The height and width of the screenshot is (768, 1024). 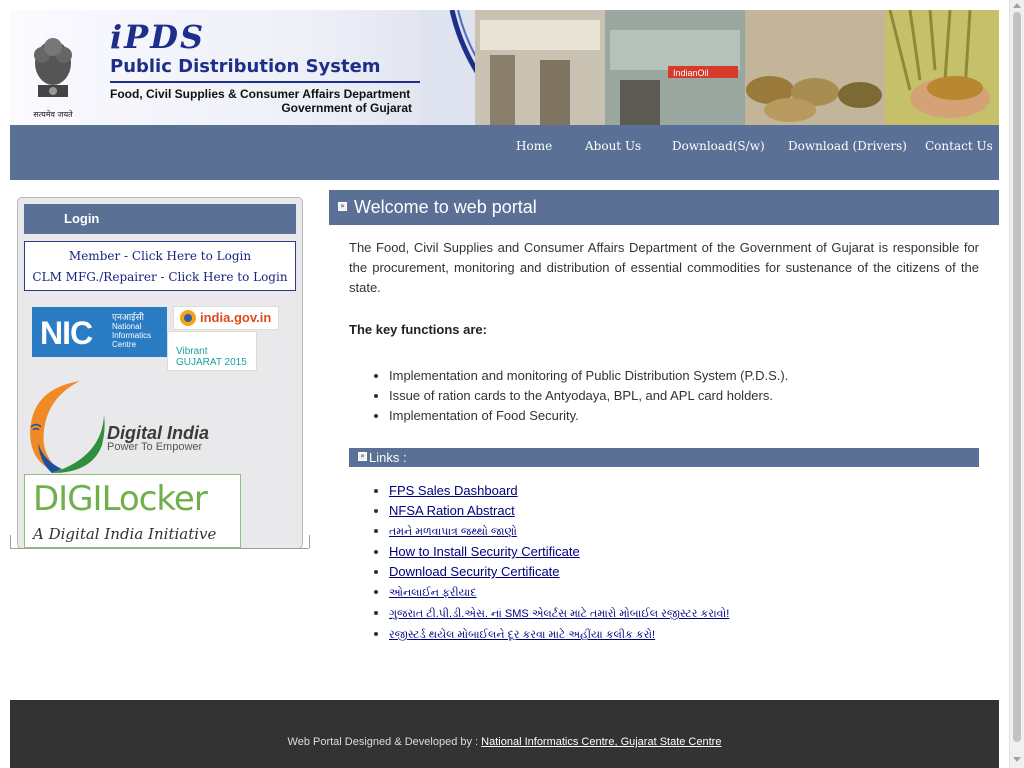 I want to click on government-name: Government of Gujarat, so click(x=346, y=108).